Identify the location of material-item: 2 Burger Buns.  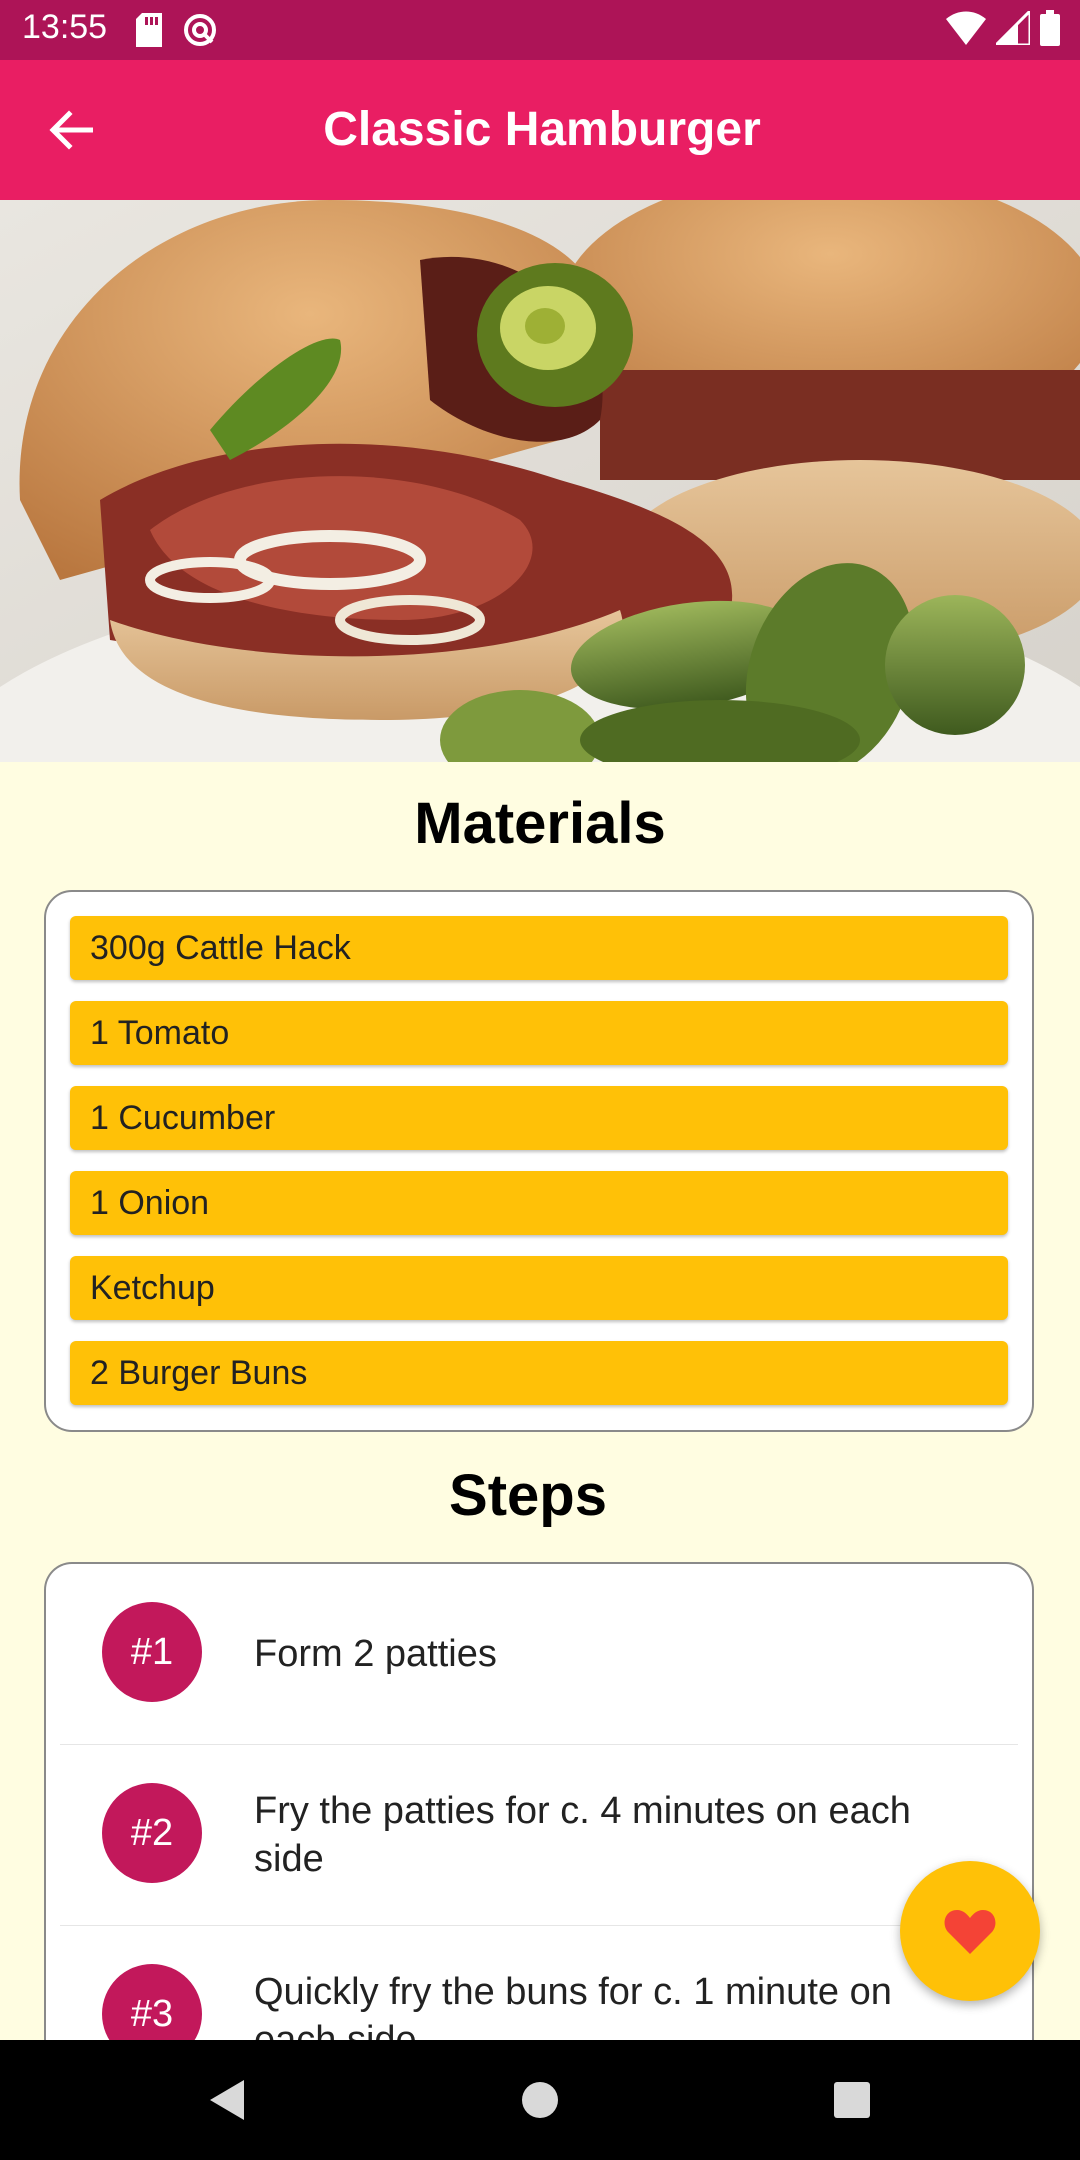
(539, 1373).